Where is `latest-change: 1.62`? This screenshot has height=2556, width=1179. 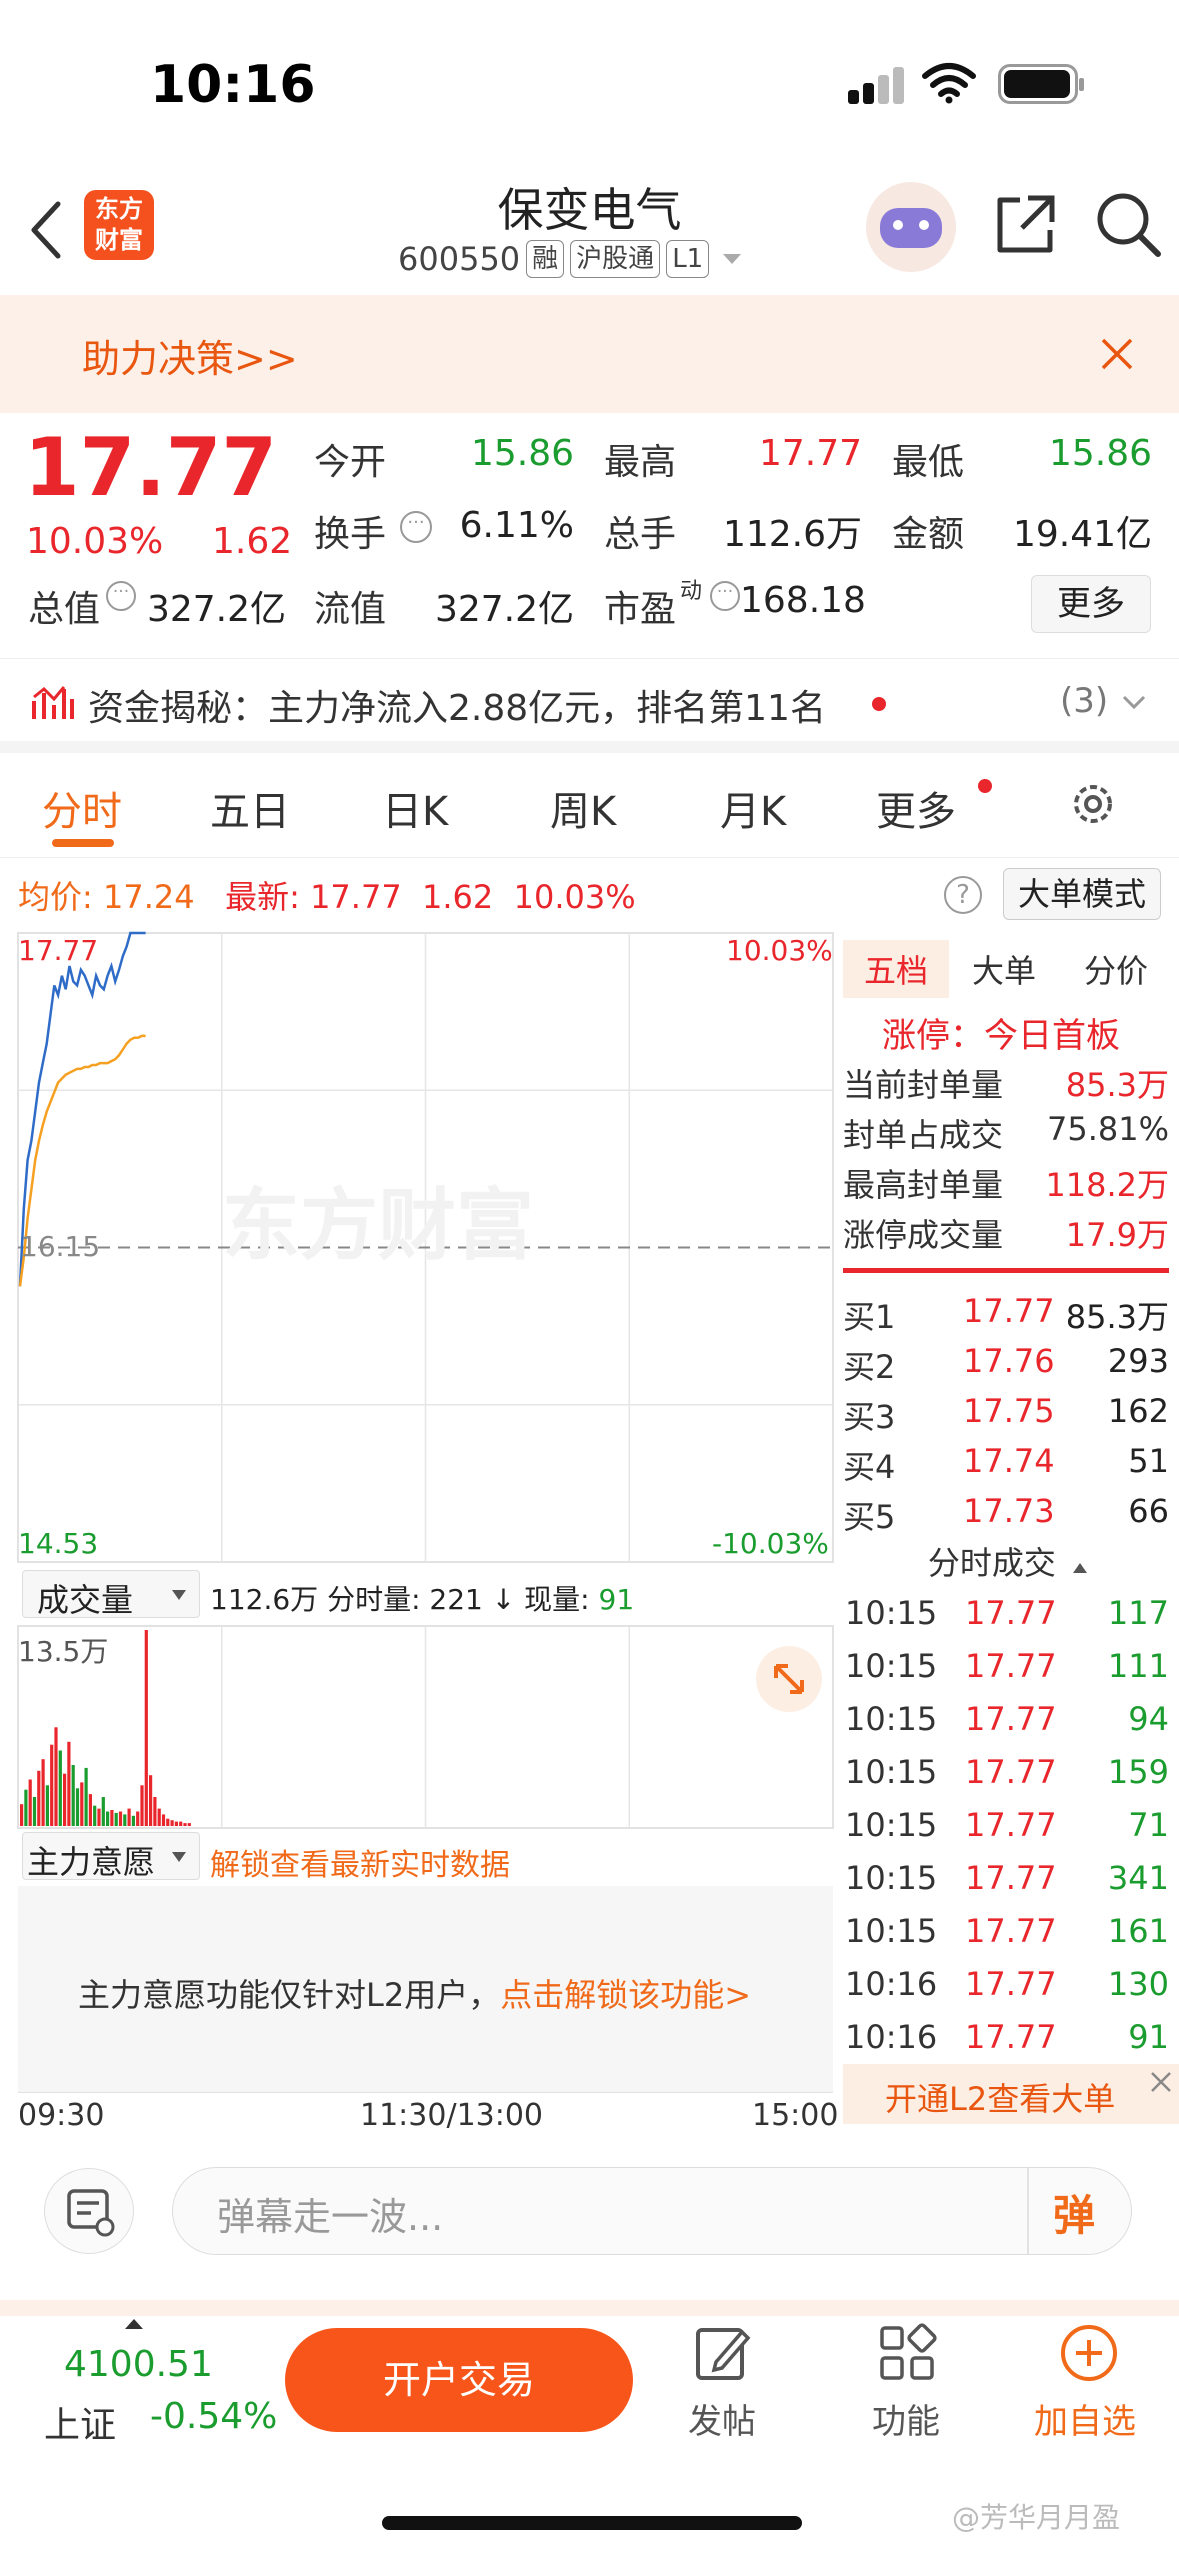
latest-change: 1.62 is located at coordinates (458, 897).